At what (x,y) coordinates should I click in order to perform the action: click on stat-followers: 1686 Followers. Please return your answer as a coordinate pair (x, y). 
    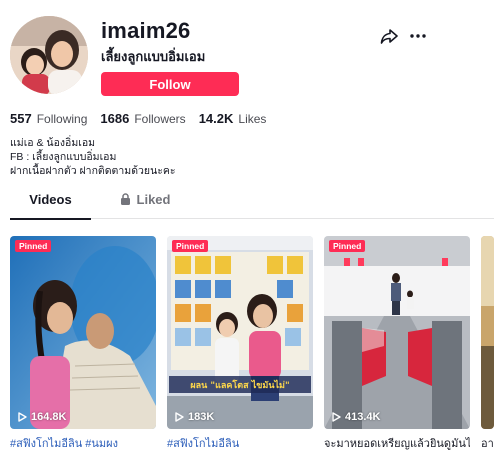
    Looking at the image, I should click on (142, 118).